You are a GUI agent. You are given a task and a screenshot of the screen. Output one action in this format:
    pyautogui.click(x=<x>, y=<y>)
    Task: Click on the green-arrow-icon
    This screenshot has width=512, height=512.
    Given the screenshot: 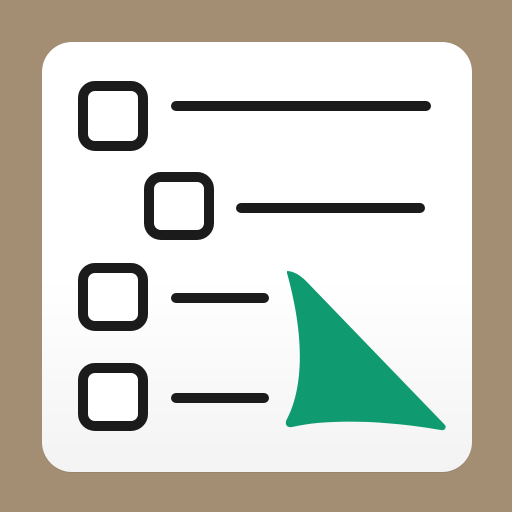 What is the action you would take?
    pyautogui.click(x=365, y=351)
    